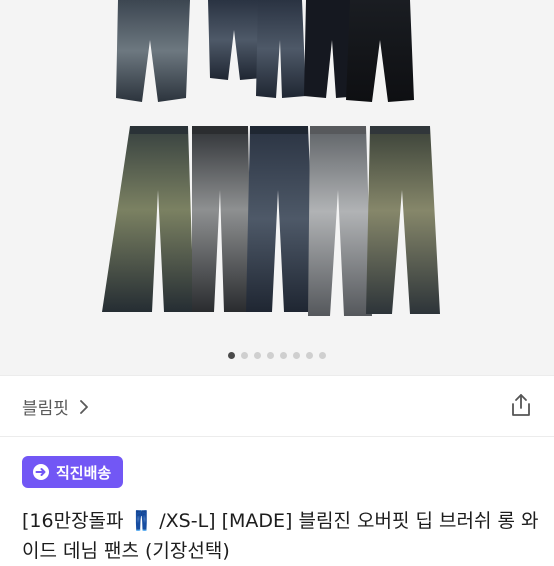 The height and width of the screenshot is (566, 554). What do you see at coordinates (84, 472) in the screenshot?
I see `badge-label: 직진배송` at bounding box center [84, 472].